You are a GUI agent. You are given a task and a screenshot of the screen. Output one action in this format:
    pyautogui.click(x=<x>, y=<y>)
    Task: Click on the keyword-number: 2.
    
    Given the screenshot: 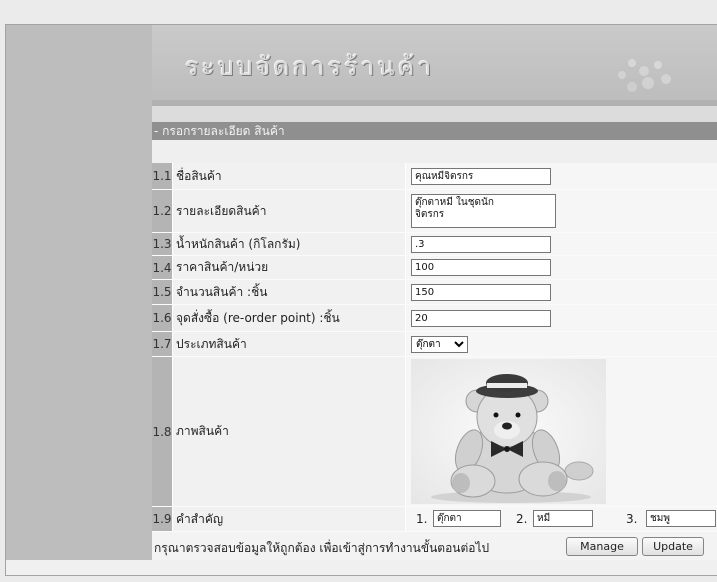 What is the action you would take?
    pyautogui.click(x=522, y=519)
    